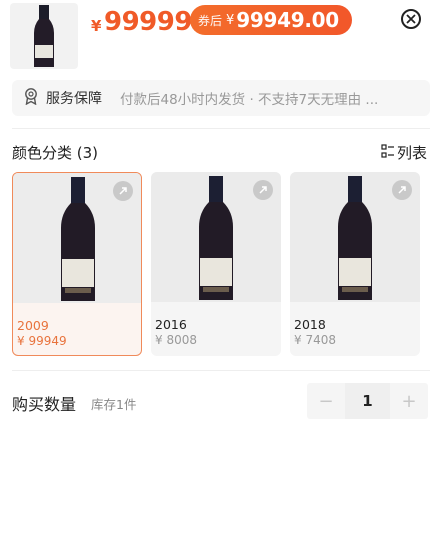  What do you see at coordinates (42, 341) in the screenshot?
I see `variant-price: ¥ 99949` at bounding box center [42, 341].